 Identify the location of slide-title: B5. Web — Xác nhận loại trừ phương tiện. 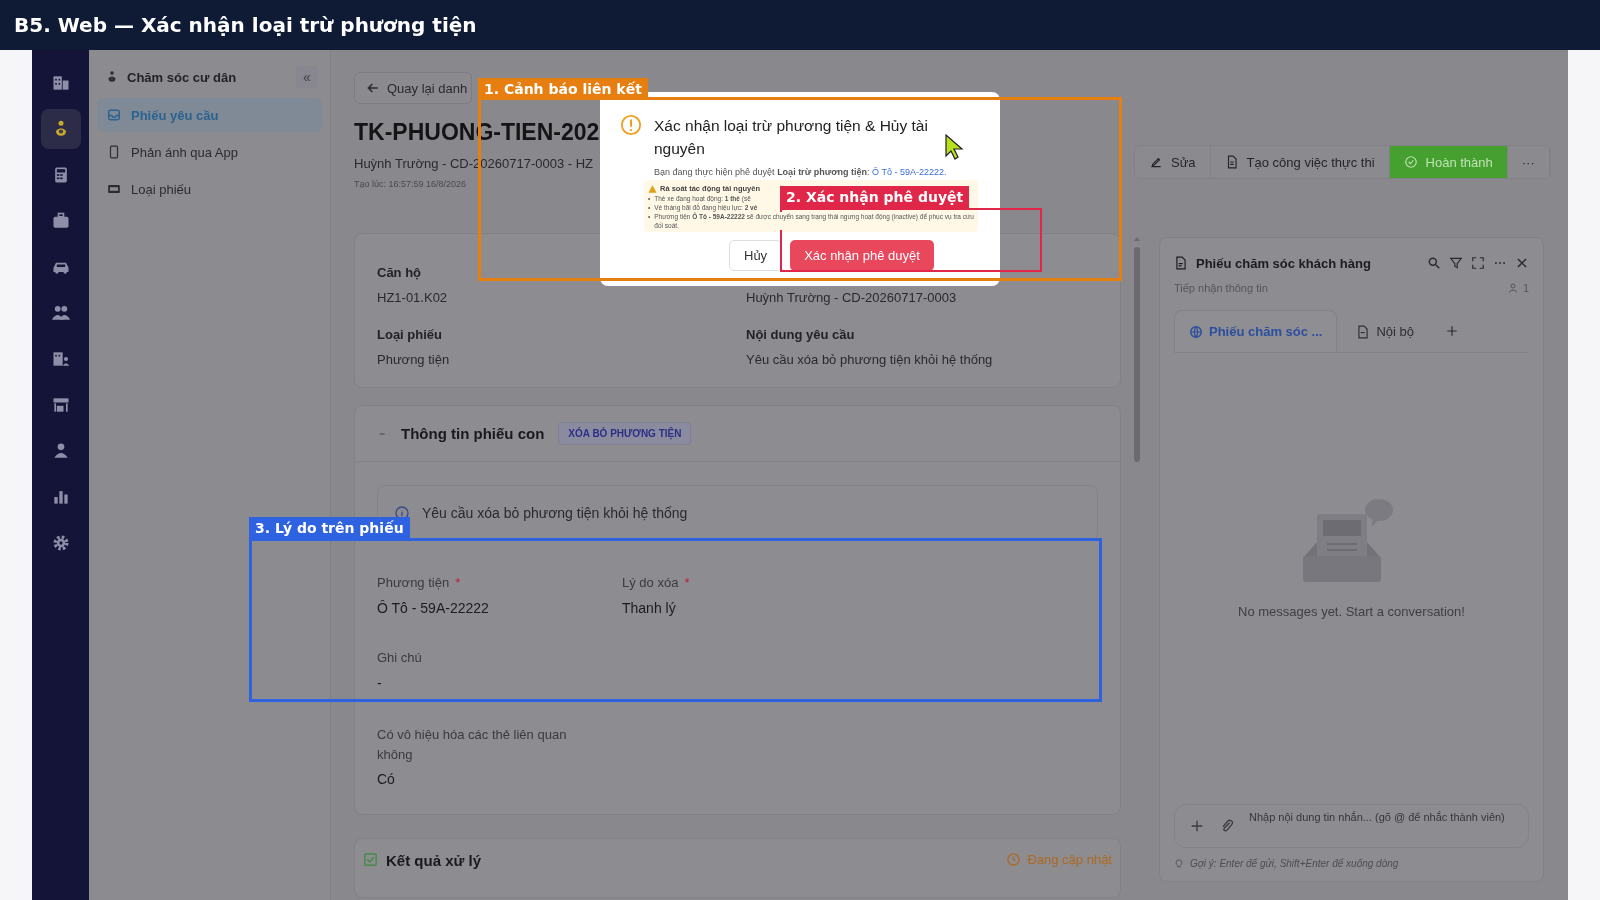
(245, 25).